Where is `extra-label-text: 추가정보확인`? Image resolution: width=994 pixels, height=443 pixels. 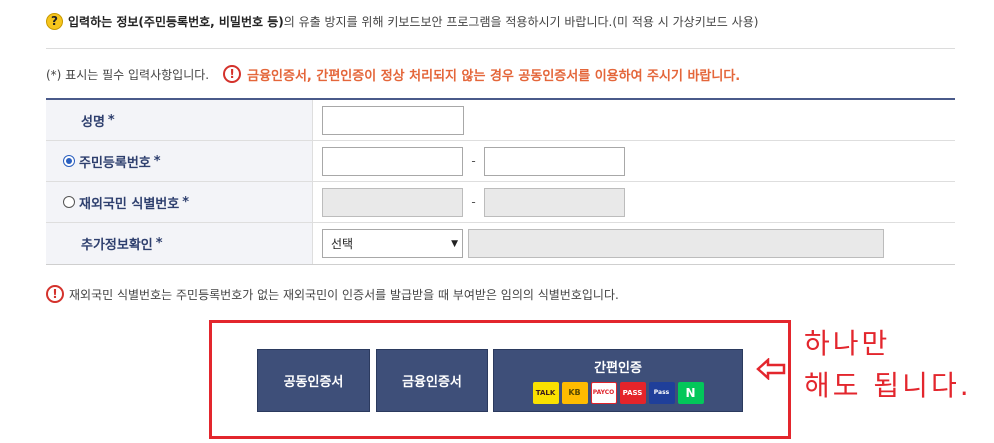 extra-label-text: 추가정보확인 is located at coordinates (117, 245).